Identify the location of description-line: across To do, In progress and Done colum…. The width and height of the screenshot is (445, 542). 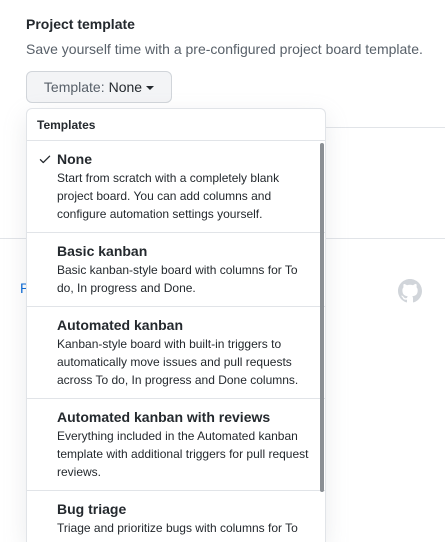
(178, 380).